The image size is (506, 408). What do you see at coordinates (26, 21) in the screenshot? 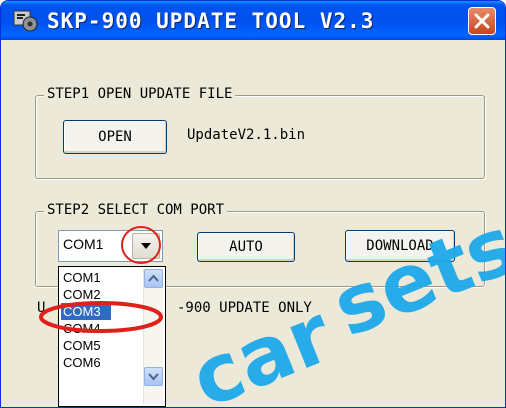
I see `gear-app-icon` at bounding box center [26, 21].